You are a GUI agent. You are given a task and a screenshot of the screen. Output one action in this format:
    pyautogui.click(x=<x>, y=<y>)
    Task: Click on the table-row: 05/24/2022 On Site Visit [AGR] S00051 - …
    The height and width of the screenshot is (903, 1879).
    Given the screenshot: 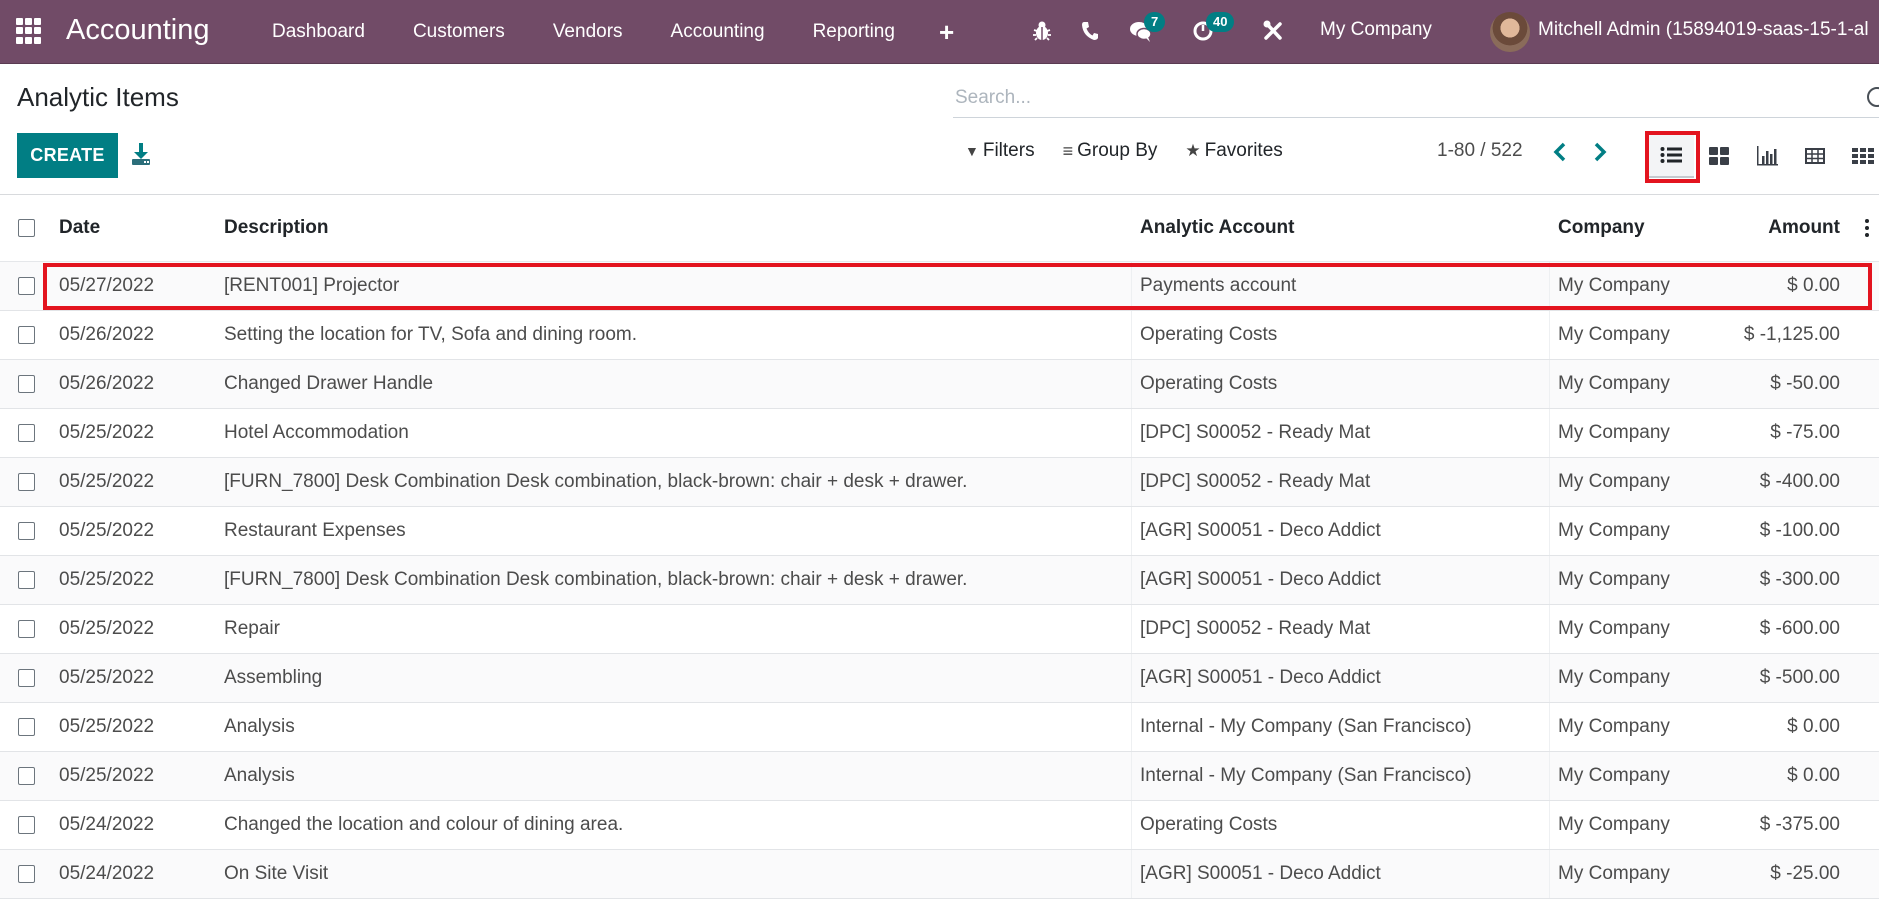 What is the action you would take?
    pyautogui.click(x=939, y=874)
    